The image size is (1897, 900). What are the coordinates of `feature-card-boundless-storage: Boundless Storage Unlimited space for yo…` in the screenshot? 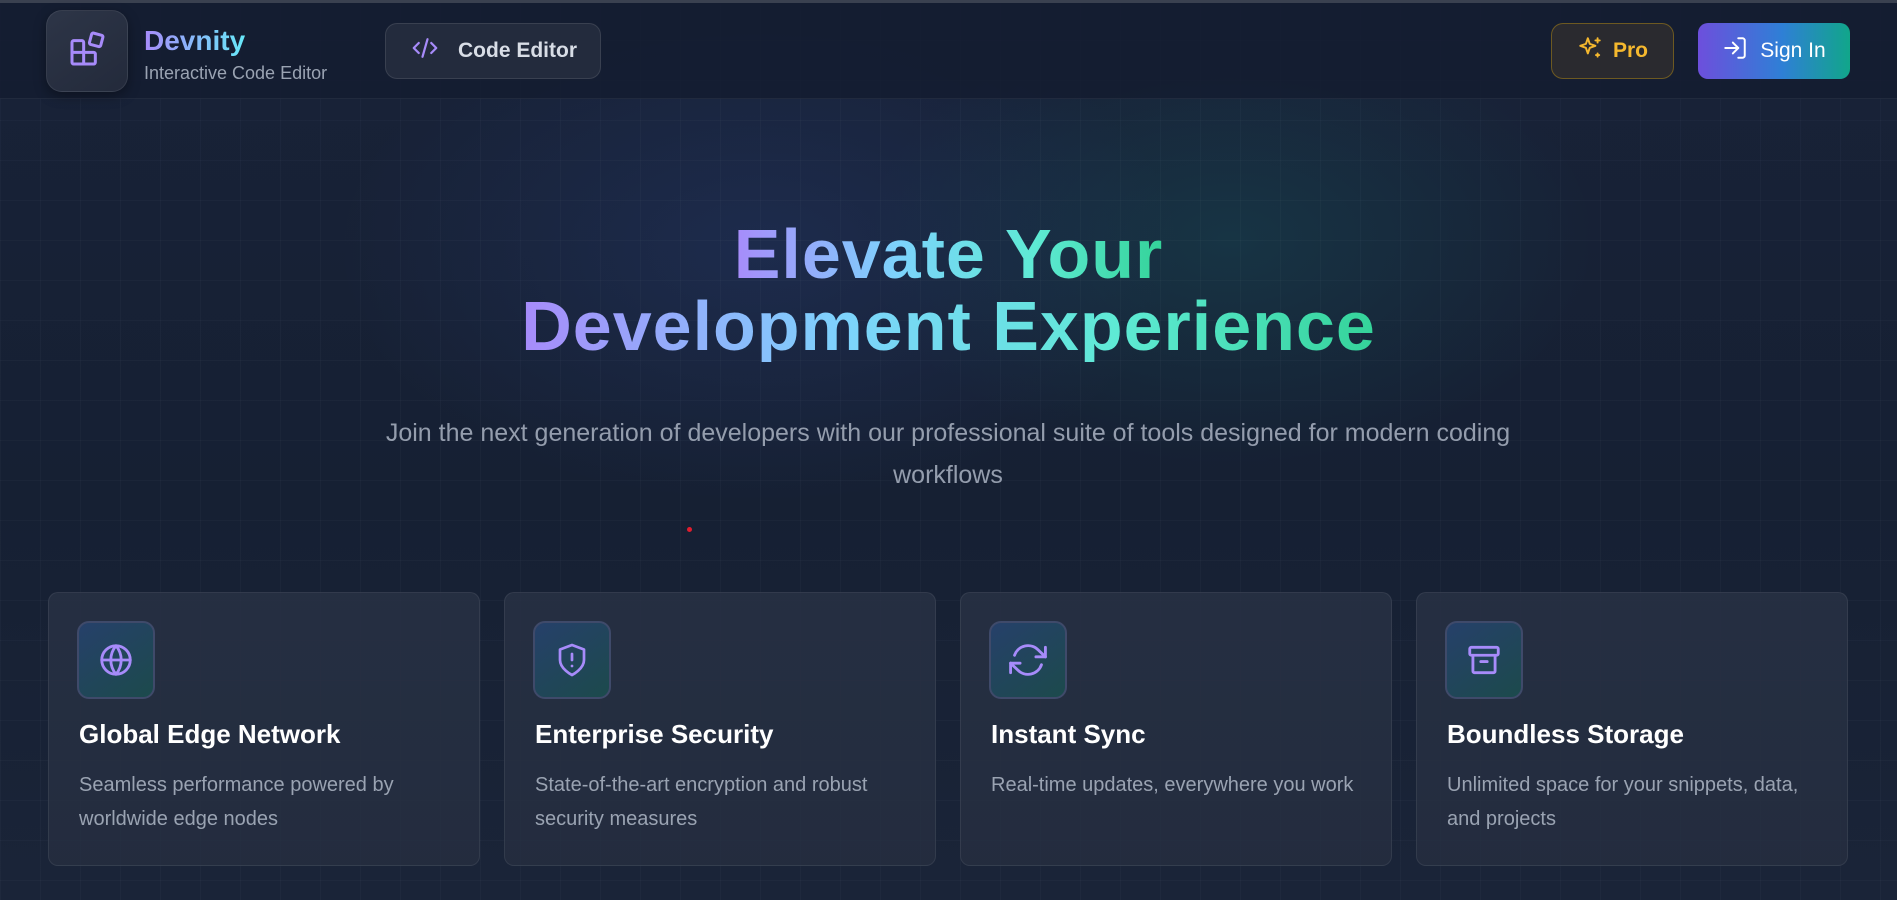 It's located at (1632, 729).